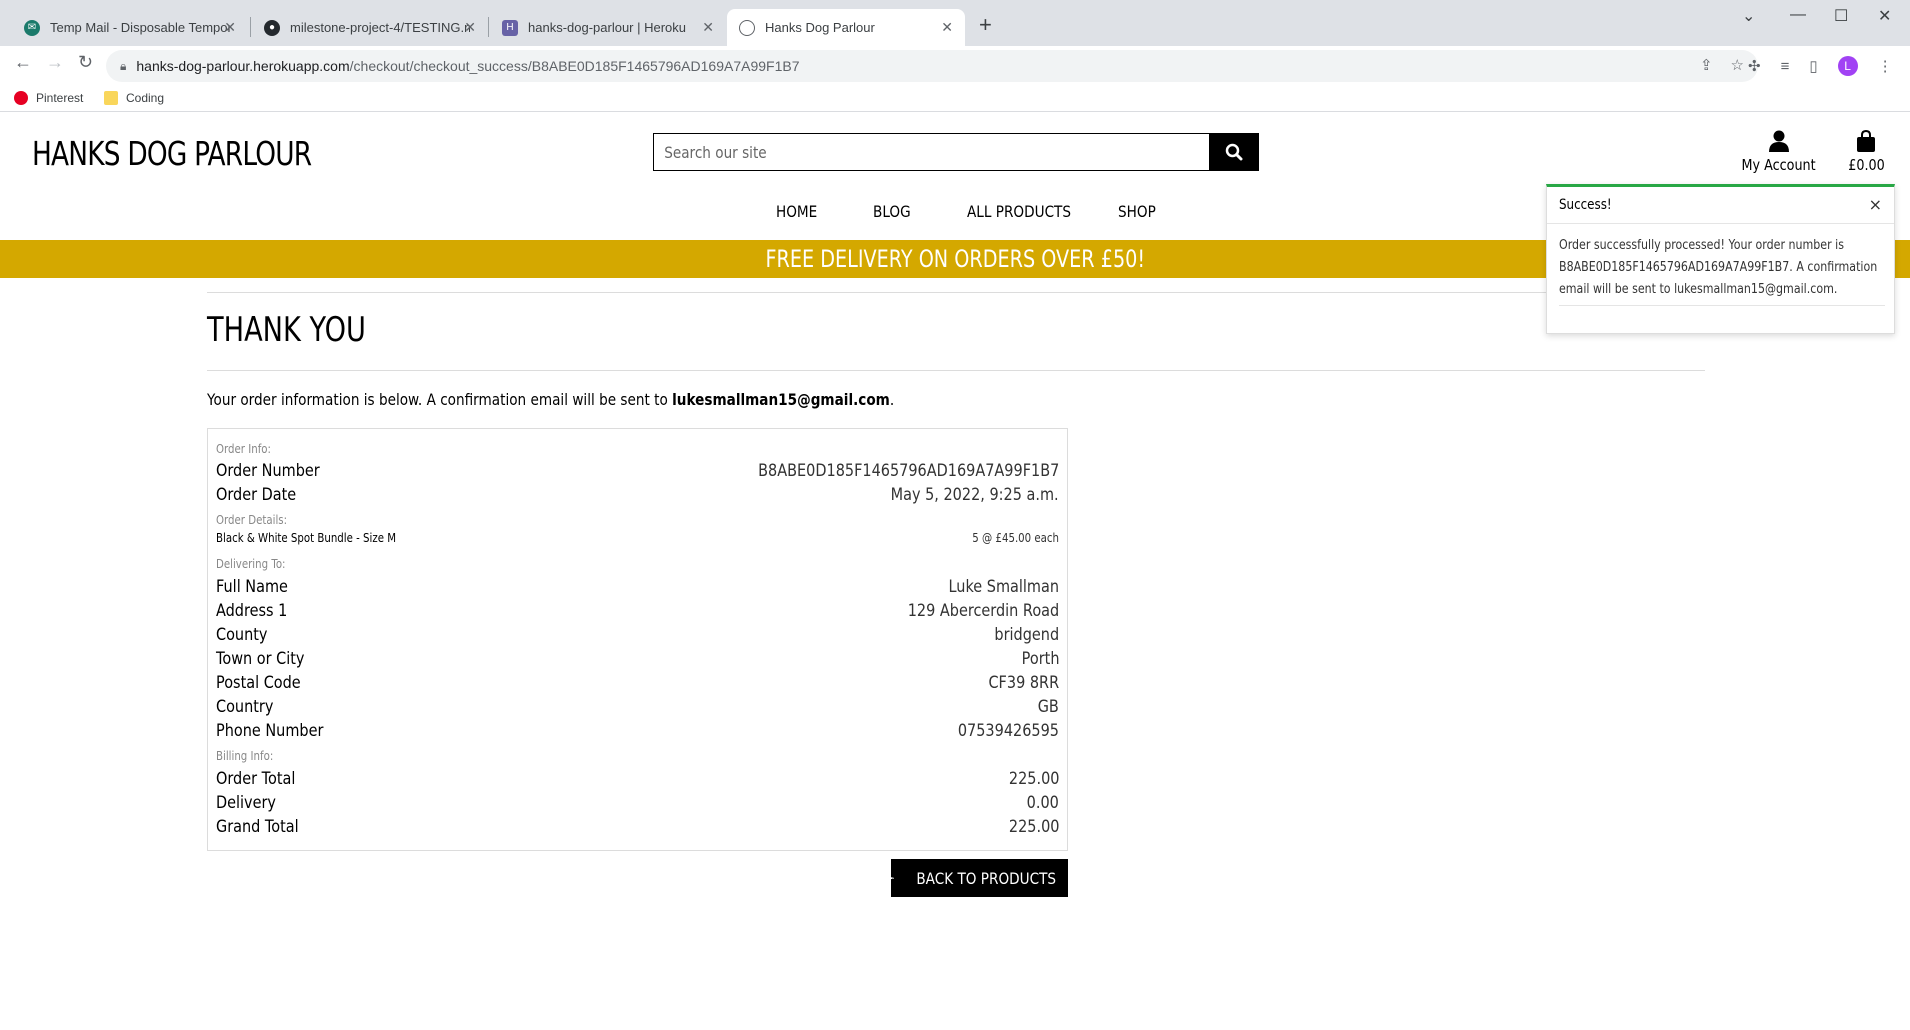  I want to click on divider, so click(956, 292).